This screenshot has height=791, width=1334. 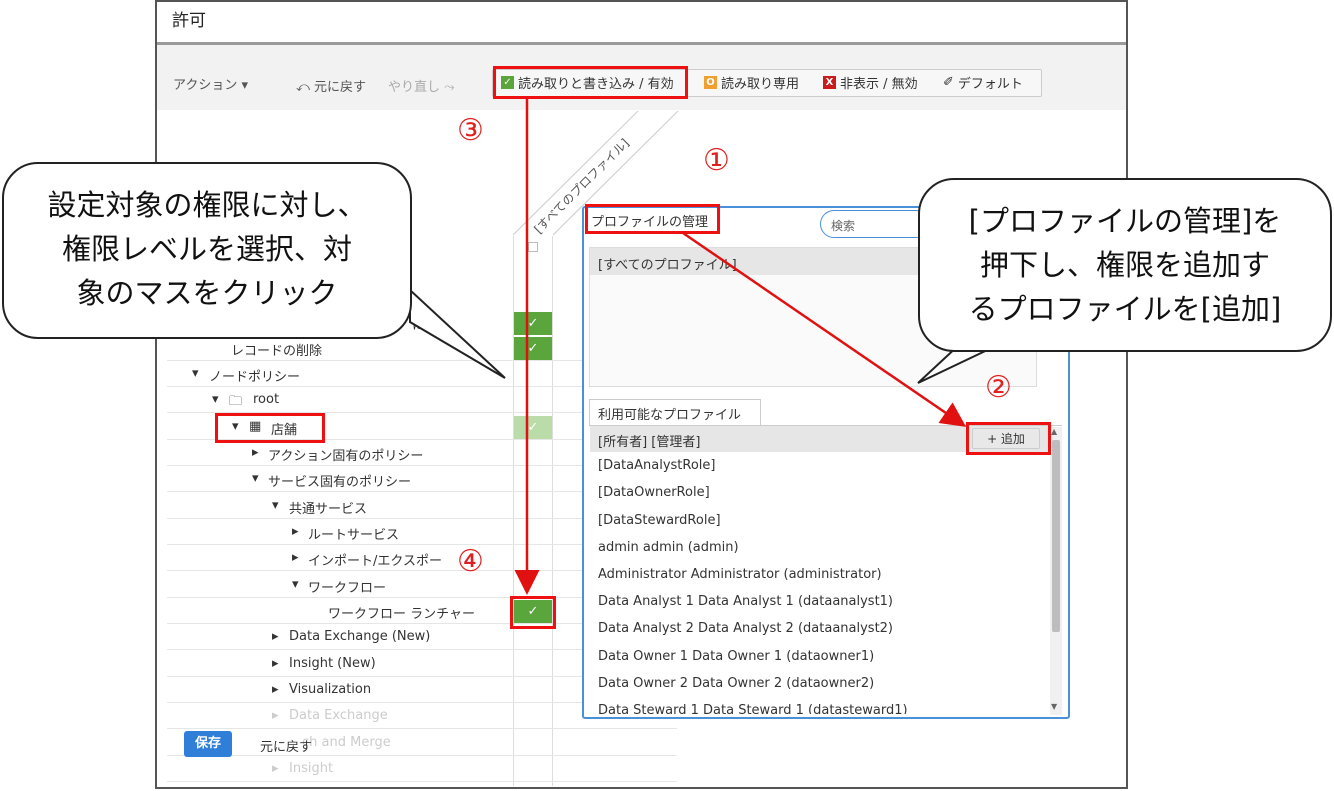 What do you see at coordinates (270, 428) in the screenshot?
I see `highlight-store` at bounding box center [270, 428].